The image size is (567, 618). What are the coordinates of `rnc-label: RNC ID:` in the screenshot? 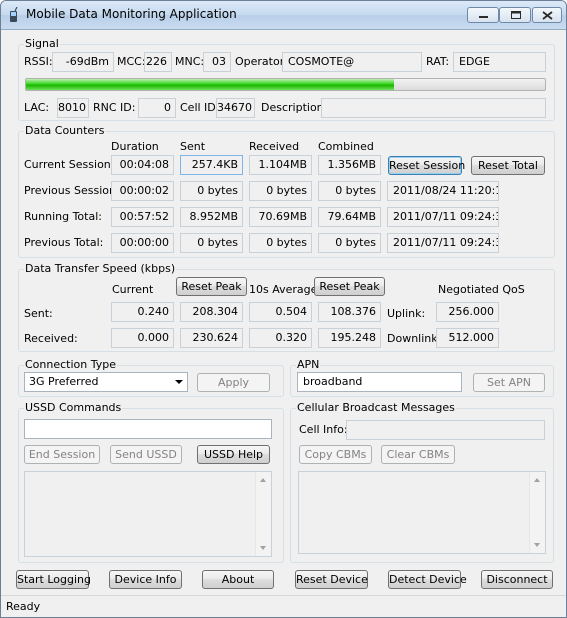 It's located at (114, 107).